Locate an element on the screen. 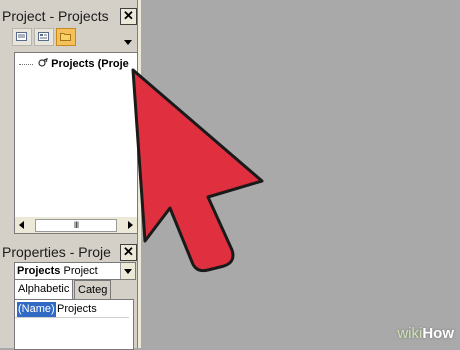 The height and width of the screenshot is (350, 460). scroll-thumb: III is located at coordinates (76, 225).